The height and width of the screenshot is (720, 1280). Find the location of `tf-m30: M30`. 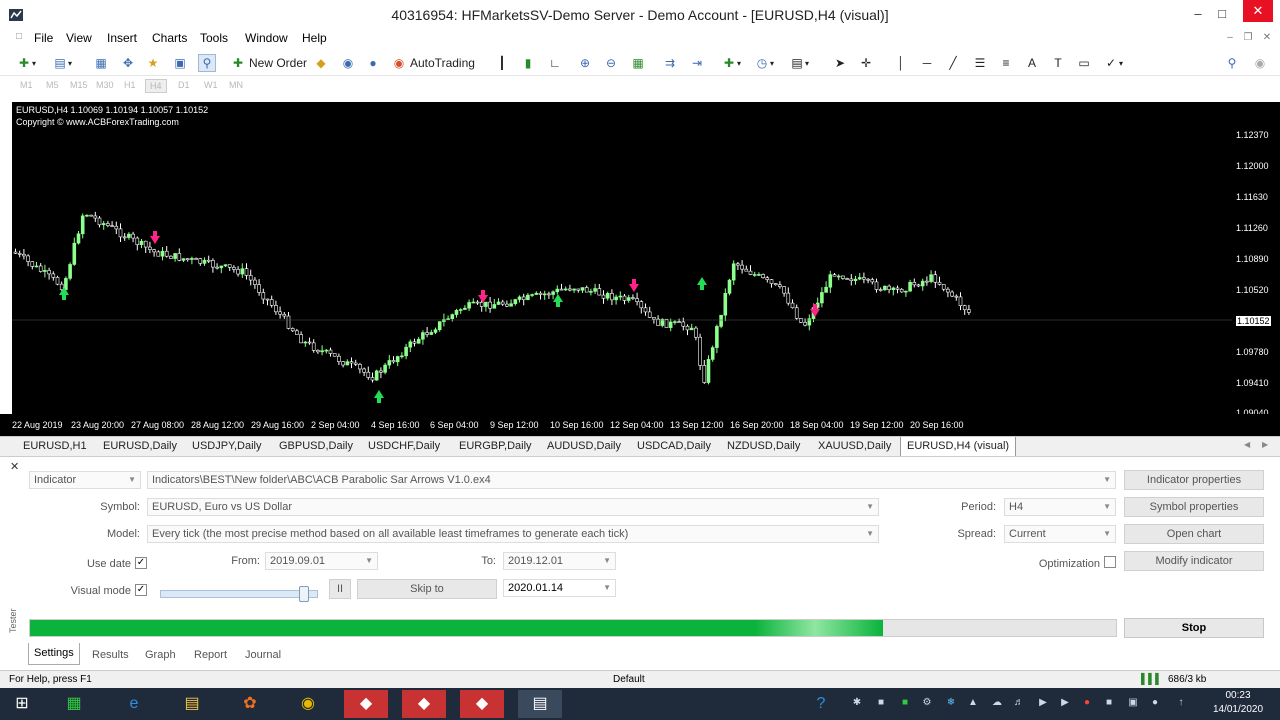

tf-m30: M30 is located at coordinates (105, 85).